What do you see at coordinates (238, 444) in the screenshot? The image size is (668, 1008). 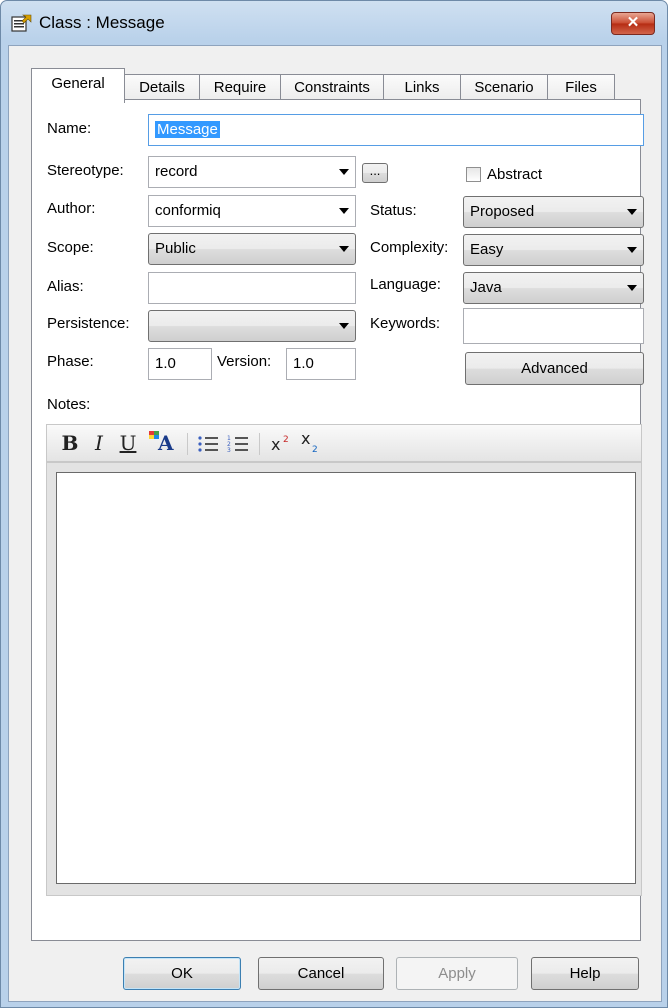 I see `numbered-list-icon: 1 2 3` at bounding box center [238, 444].